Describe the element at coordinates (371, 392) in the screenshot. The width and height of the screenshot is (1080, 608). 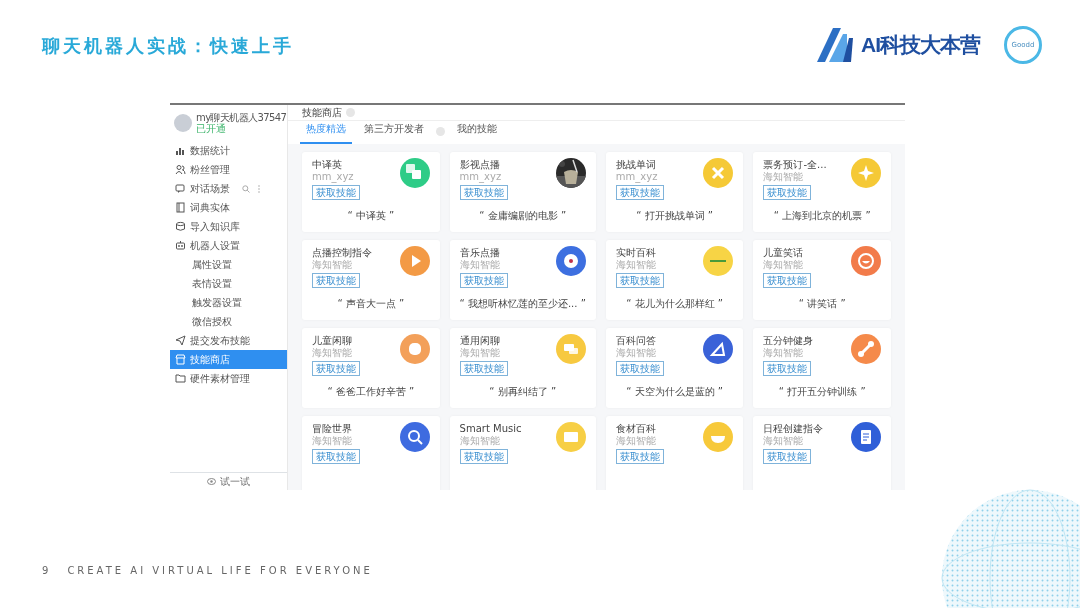
I see `example-utterance: “ 爸爸工作好辛苦 ”` at that location.